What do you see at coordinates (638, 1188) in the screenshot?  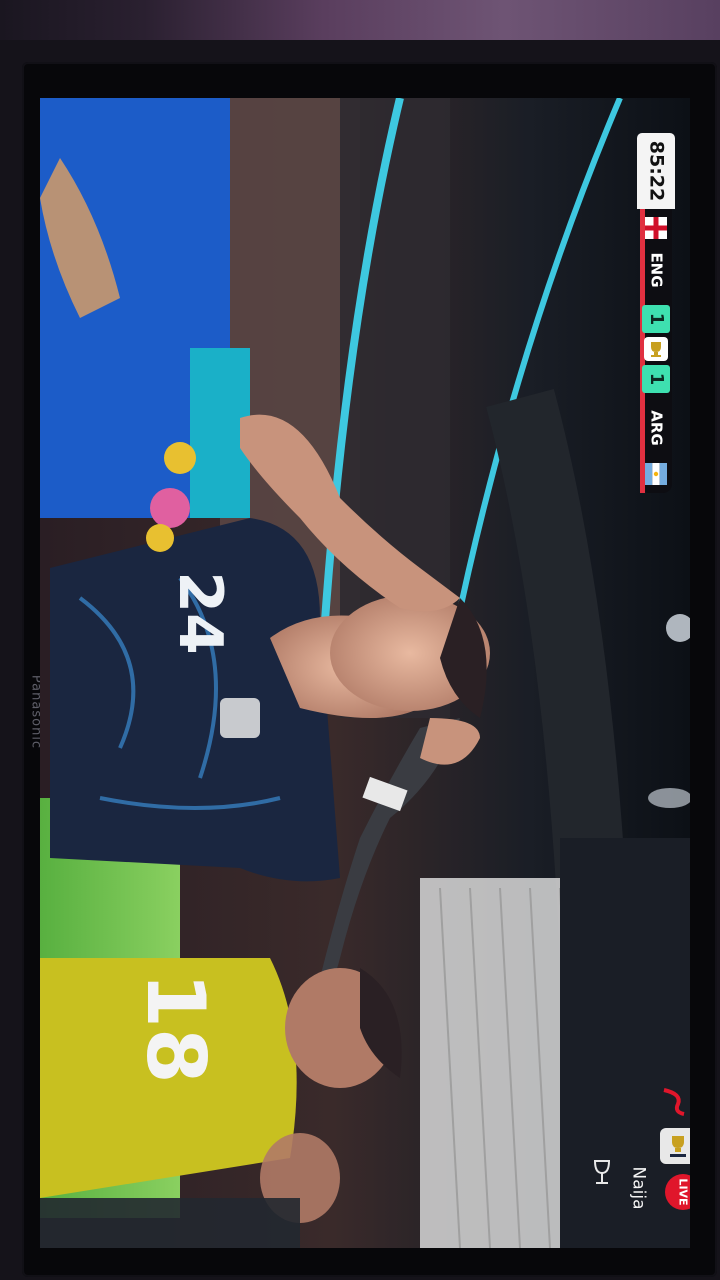 I see `channel-name: Naija` at bounding box center [638, 1188].